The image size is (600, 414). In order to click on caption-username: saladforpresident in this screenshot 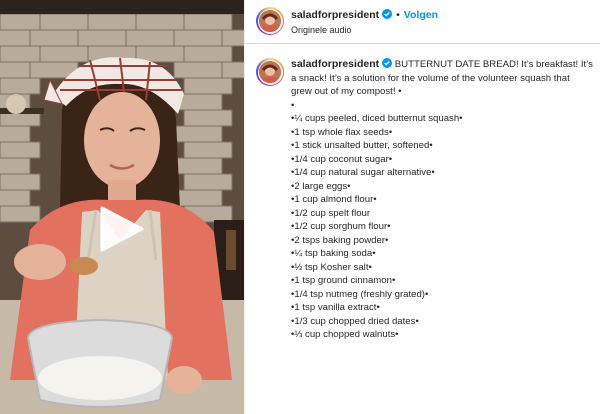, I will do `click(335, 64)`.